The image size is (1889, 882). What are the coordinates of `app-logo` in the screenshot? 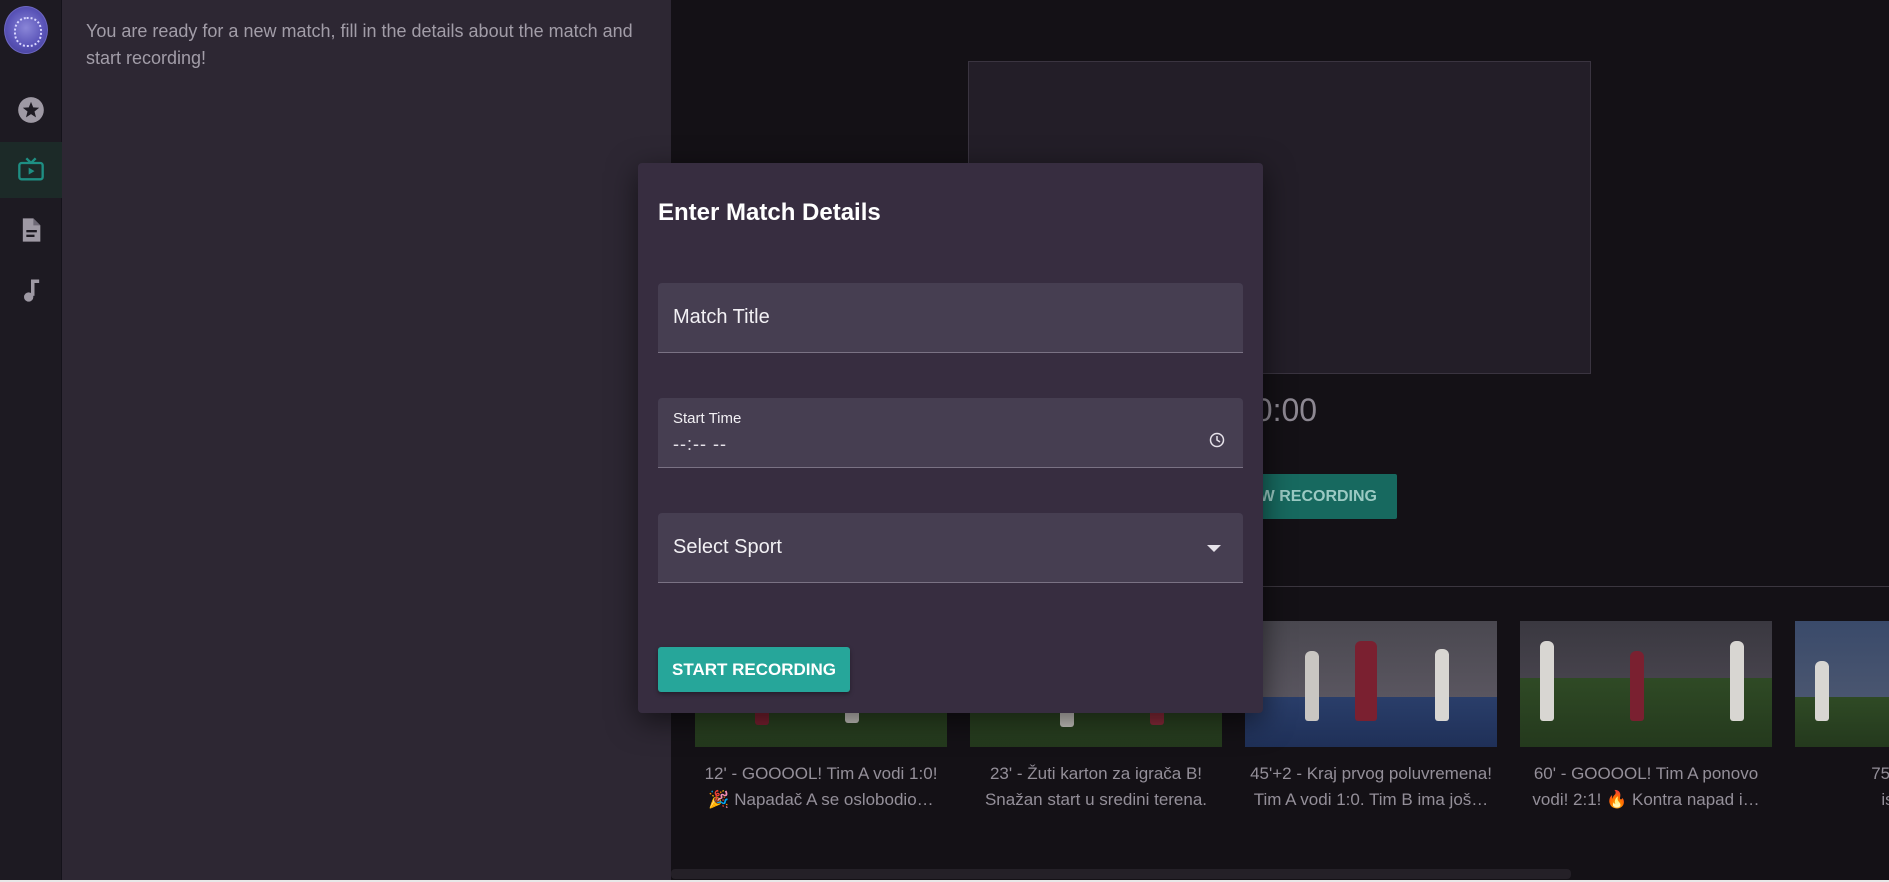 It's located at (26, 30).